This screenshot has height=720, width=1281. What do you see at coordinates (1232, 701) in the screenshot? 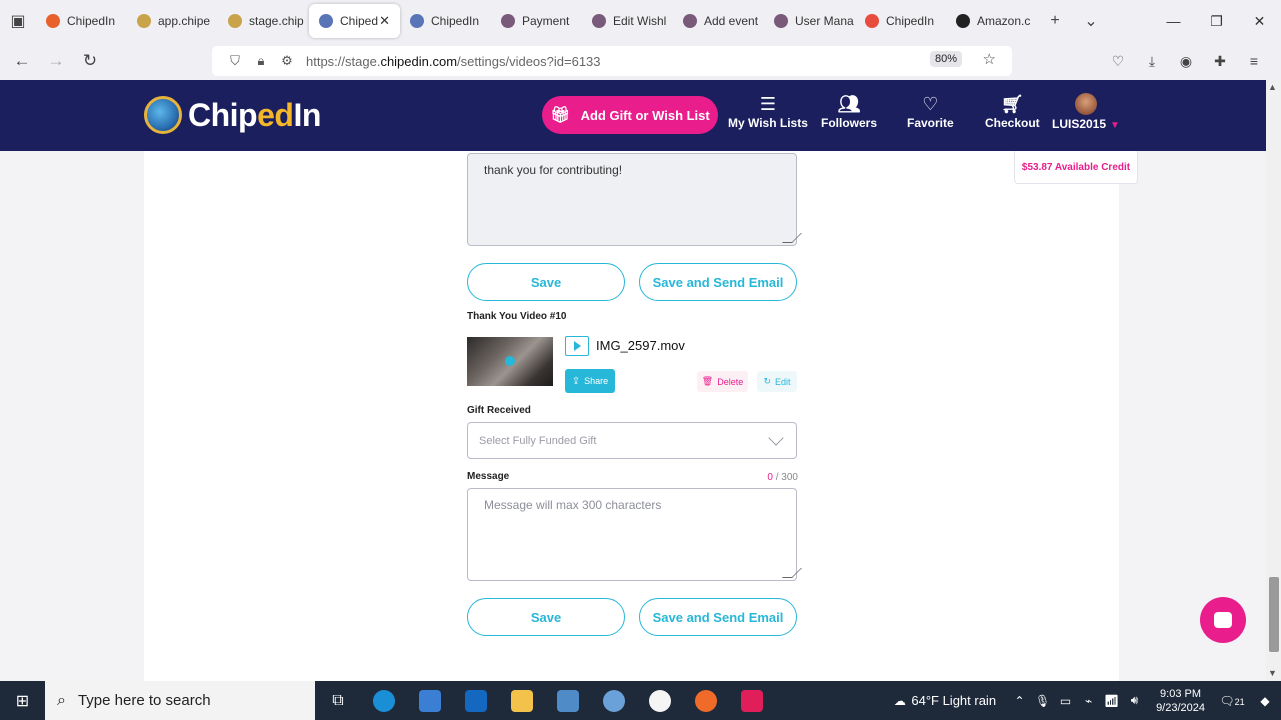
I see `notifications-icon: 🗨︎21` at bounding box center [1232, 701].